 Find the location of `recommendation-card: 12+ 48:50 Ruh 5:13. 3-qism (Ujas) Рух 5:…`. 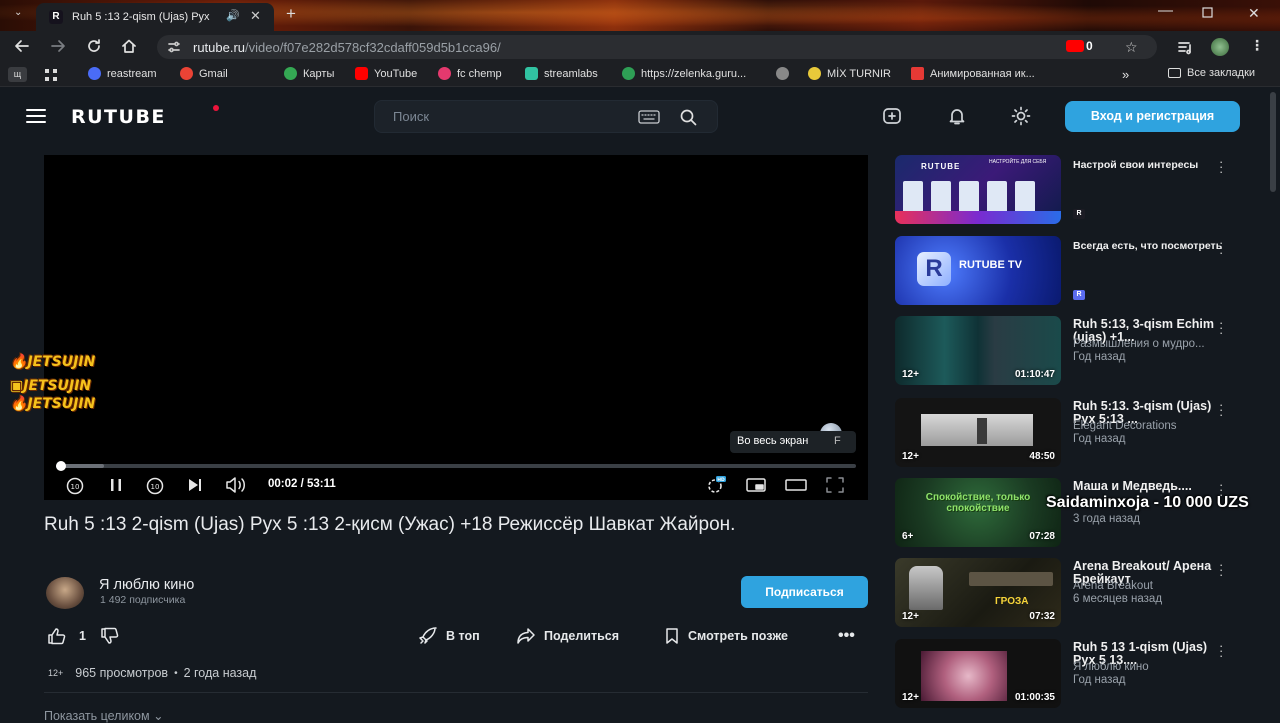

recommendation-card: 12+ 48:50 Ruh 5:13. 3-qism (Ujas) Рух 5:… is located at coordinates (1067, 432).